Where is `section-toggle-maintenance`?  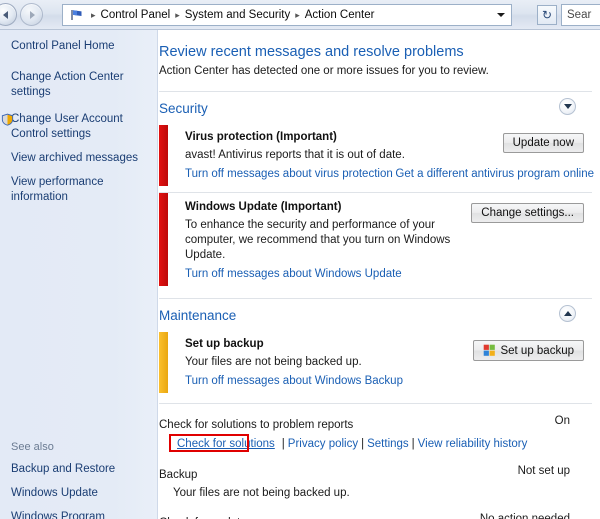
section-toggle-maintenance is located at coordinates (567, 313).